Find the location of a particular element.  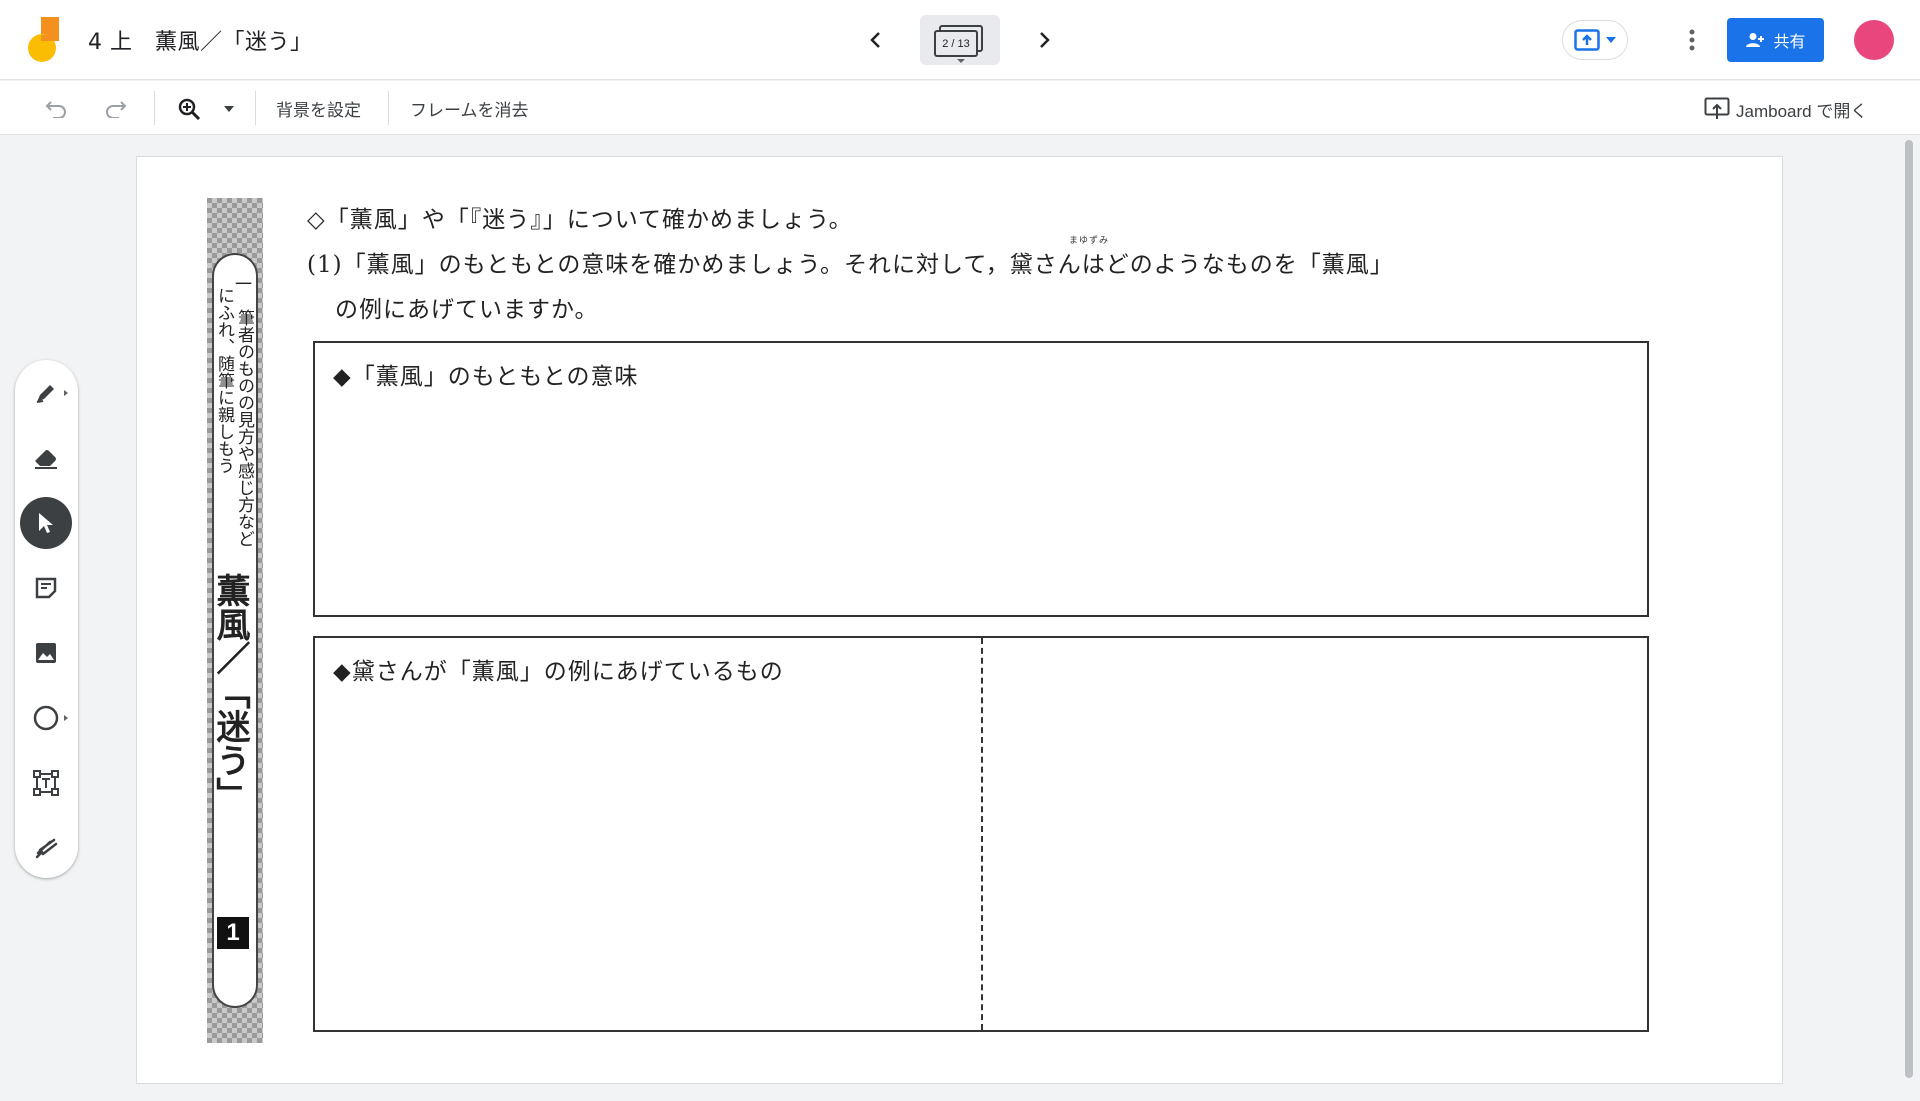

frame-counter: 2 / 13 is located at coordinates (956, 43).